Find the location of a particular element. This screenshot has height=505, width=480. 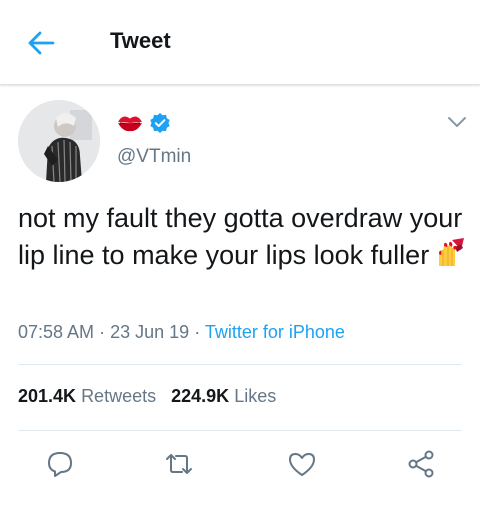

back-arrow-icon is located at coordinates (41, 43).